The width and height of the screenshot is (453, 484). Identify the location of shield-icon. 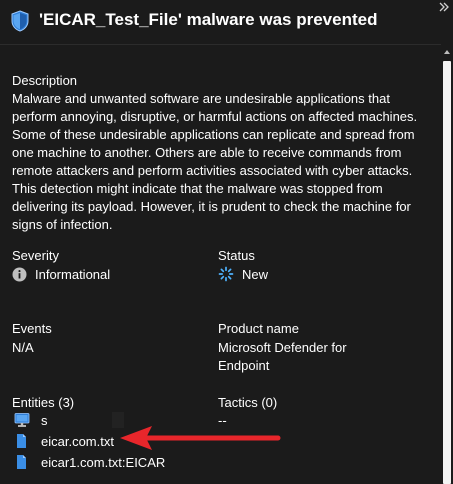
(20, 21).